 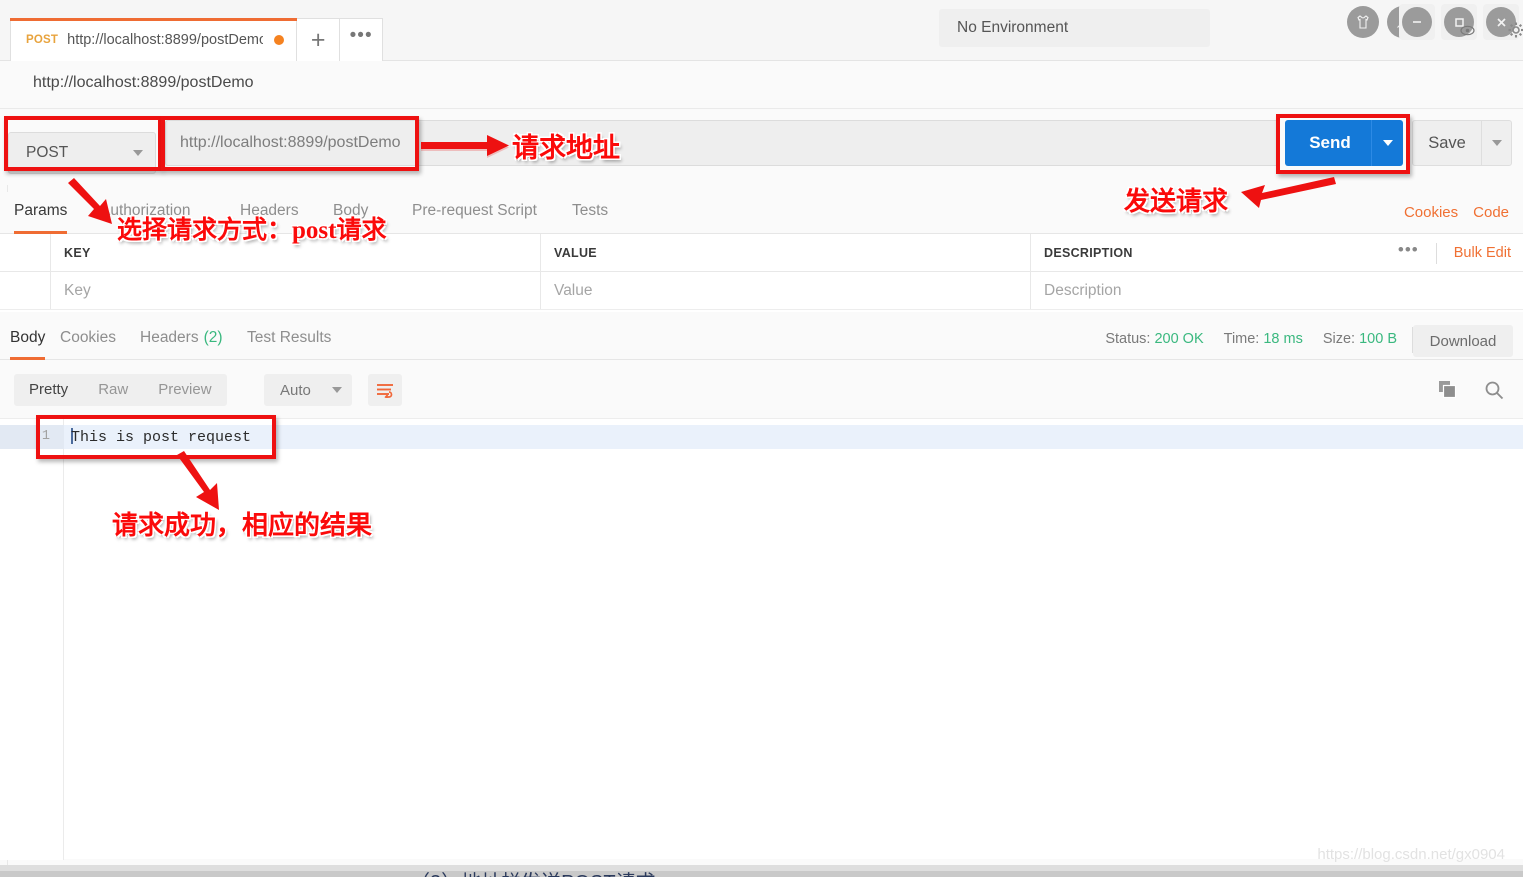 What do you see at coordinates (25, 252) in the screenshot?
I see `header-checkbox-cell` at bounding box center [25, 252].